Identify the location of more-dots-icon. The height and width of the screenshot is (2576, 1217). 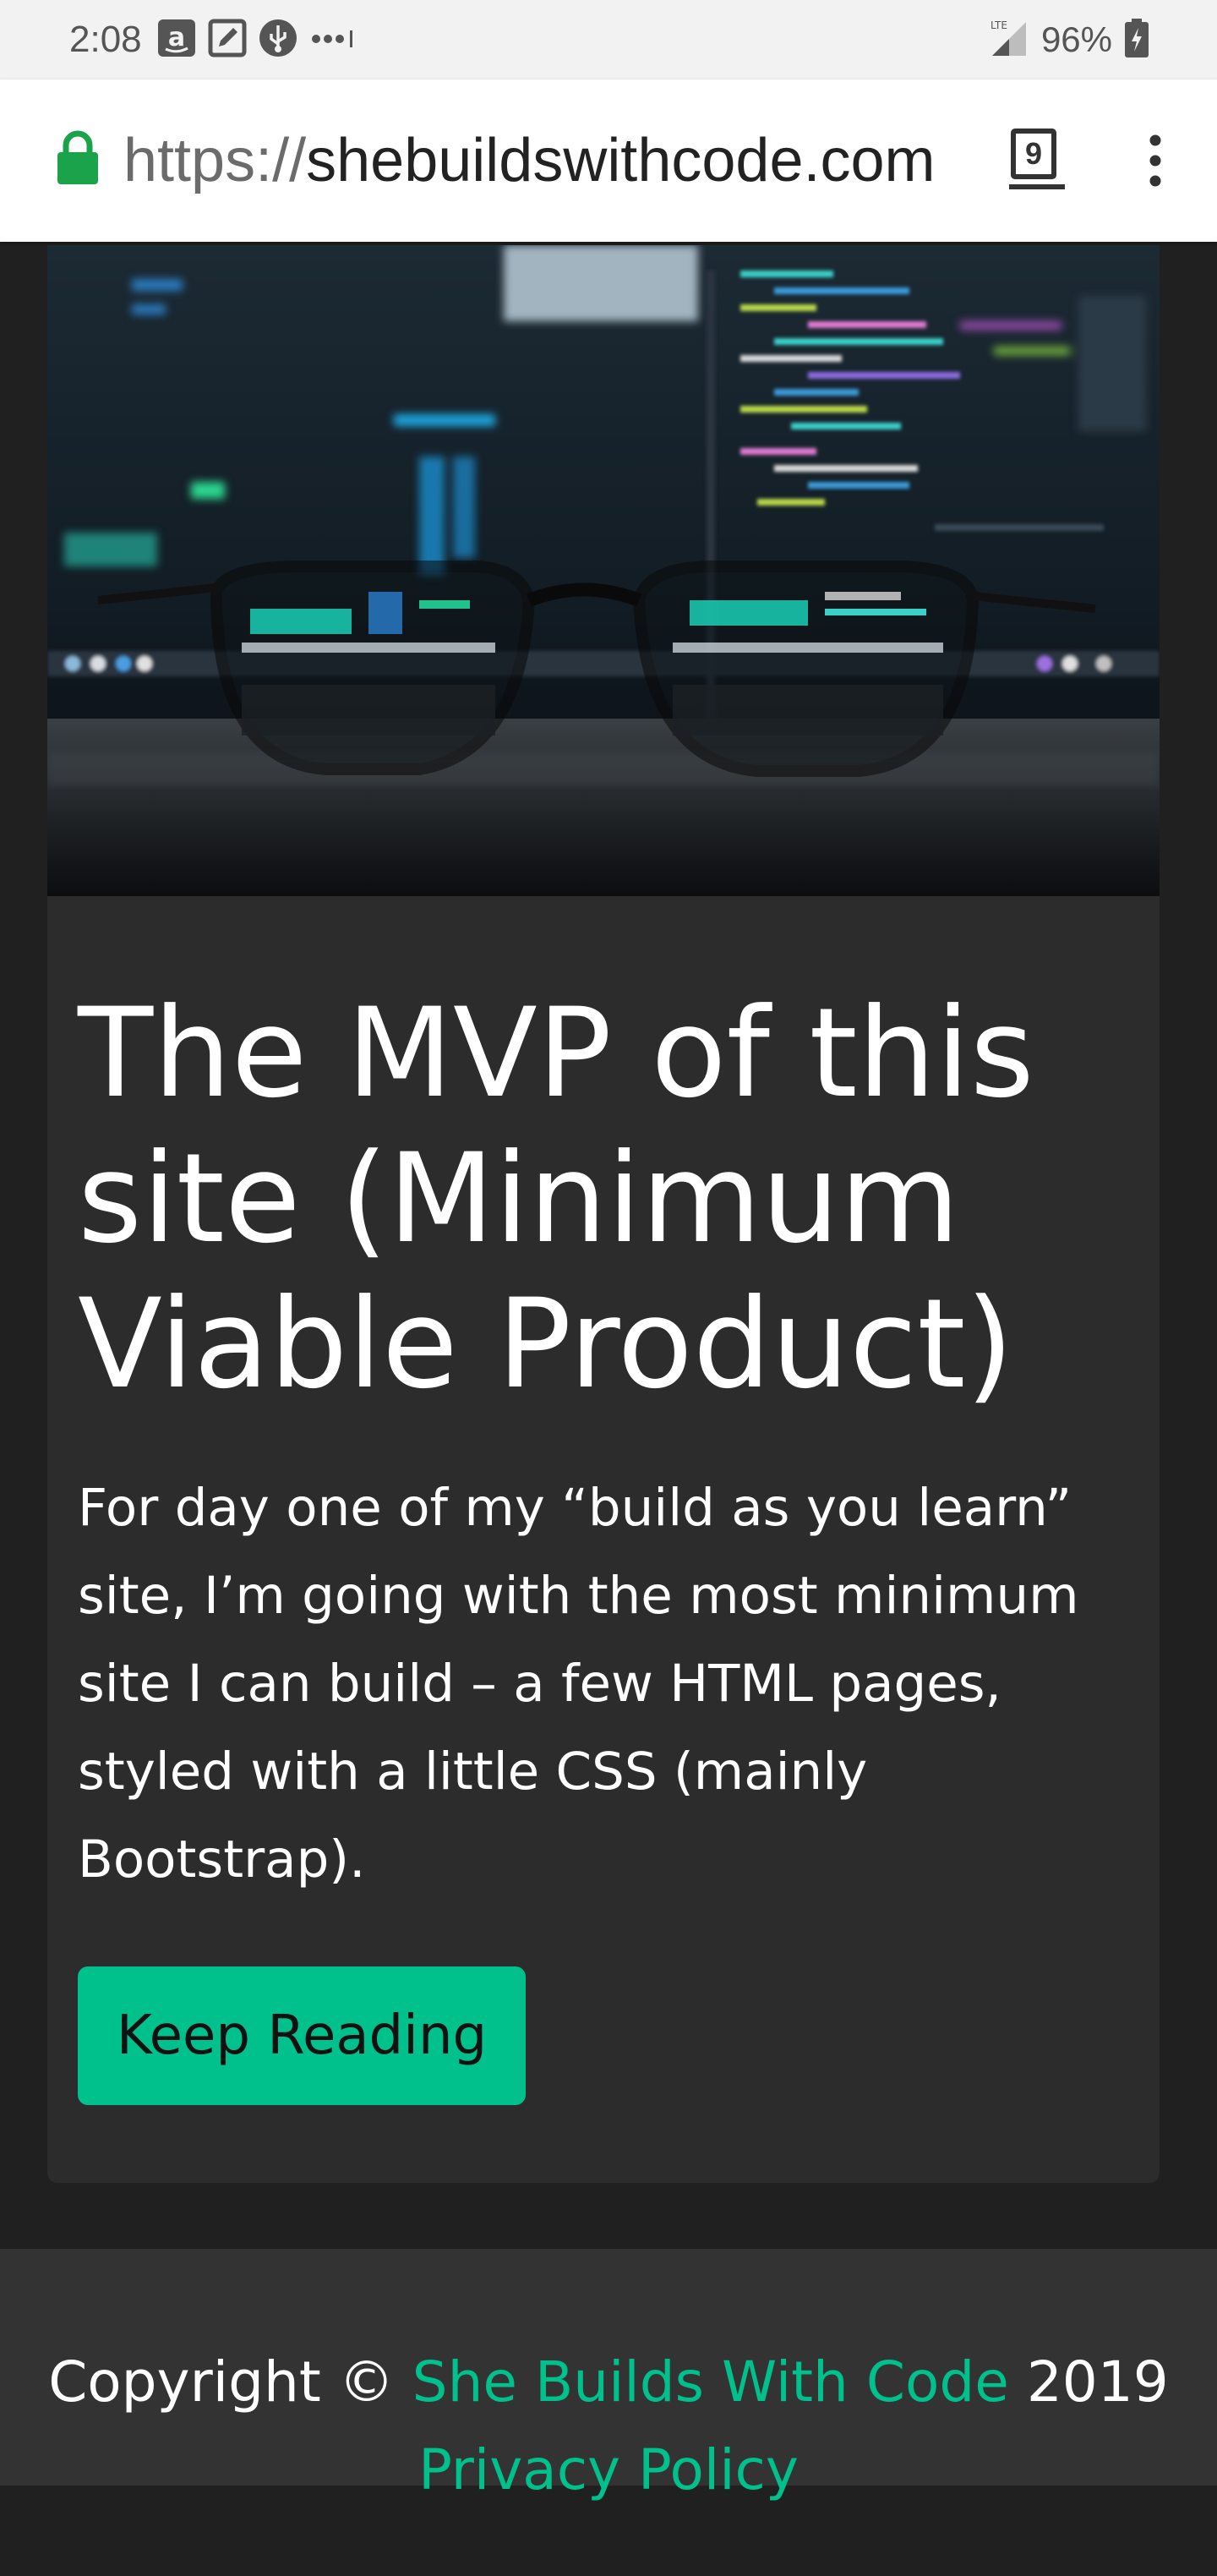
(333, 40).